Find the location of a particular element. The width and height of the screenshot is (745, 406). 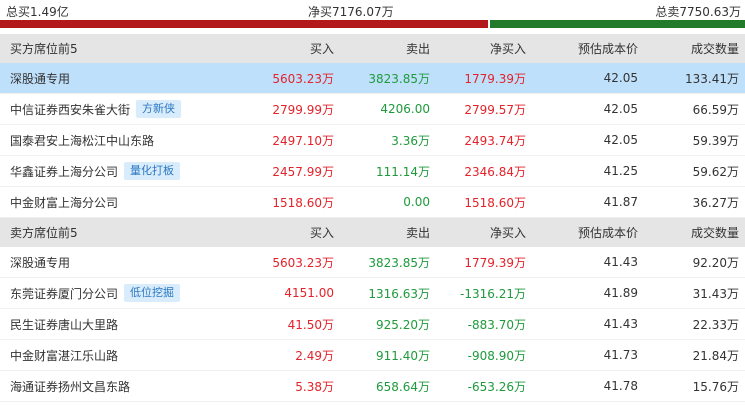

seat-name-cell: 东莞证券厦门分公司 低位挖掘 is located at coordinates (116, 293).